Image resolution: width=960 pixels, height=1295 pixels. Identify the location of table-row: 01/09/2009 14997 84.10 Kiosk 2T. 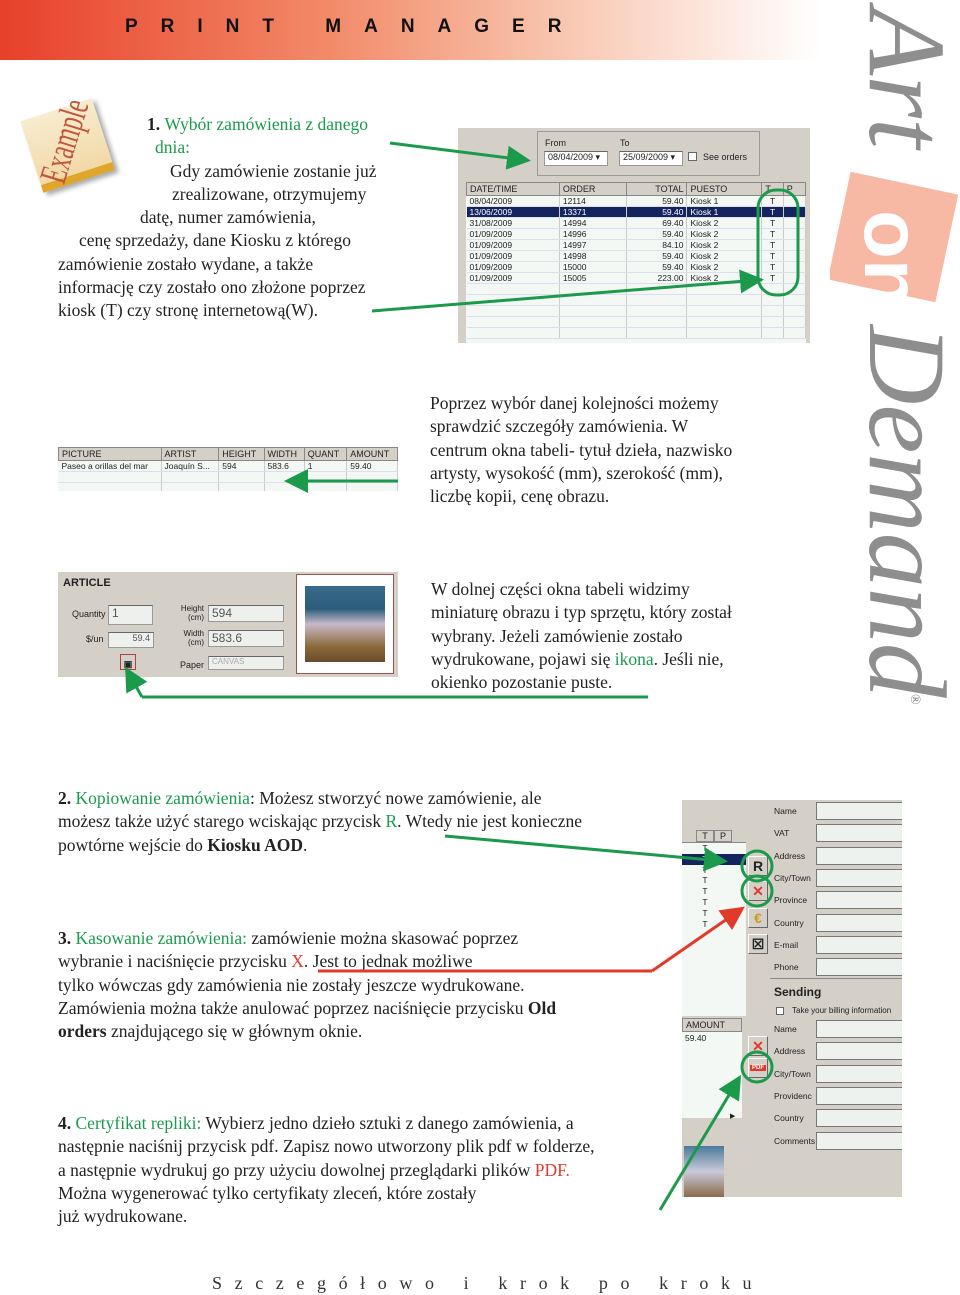
(636, 245).